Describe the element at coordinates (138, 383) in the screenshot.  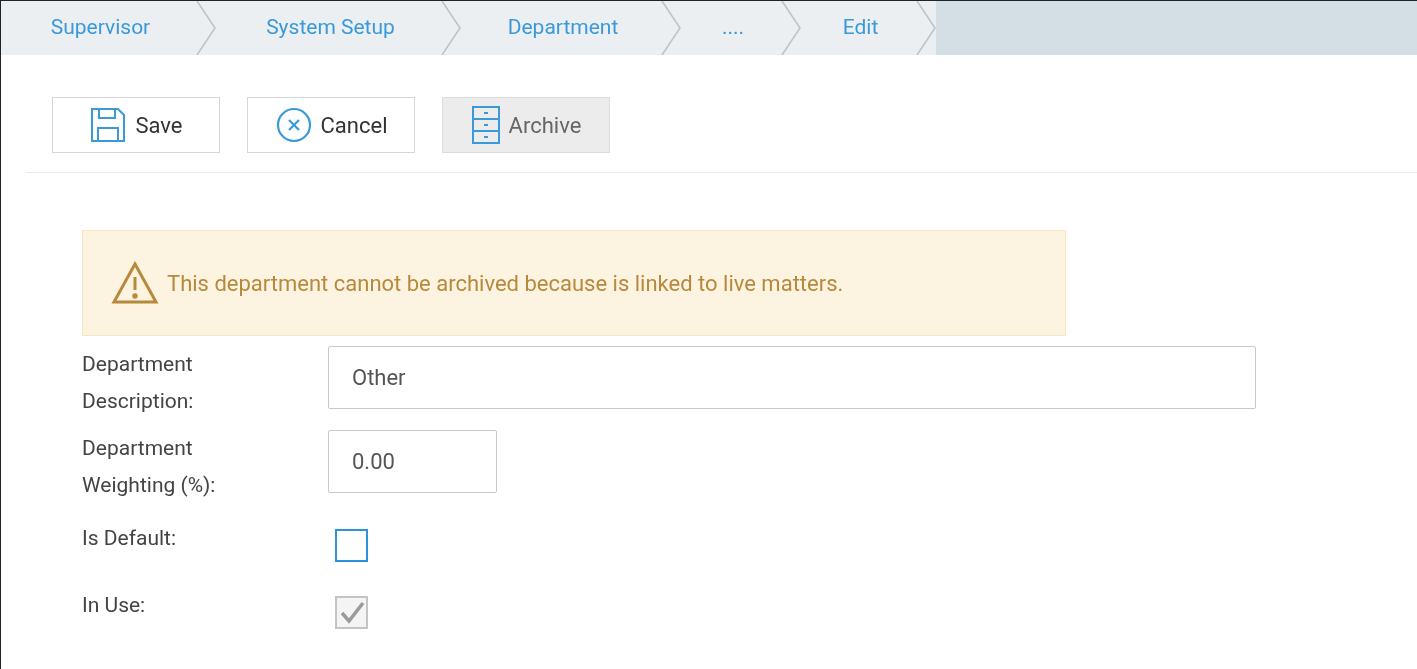
I see `field-label: Department Description:` at that location.